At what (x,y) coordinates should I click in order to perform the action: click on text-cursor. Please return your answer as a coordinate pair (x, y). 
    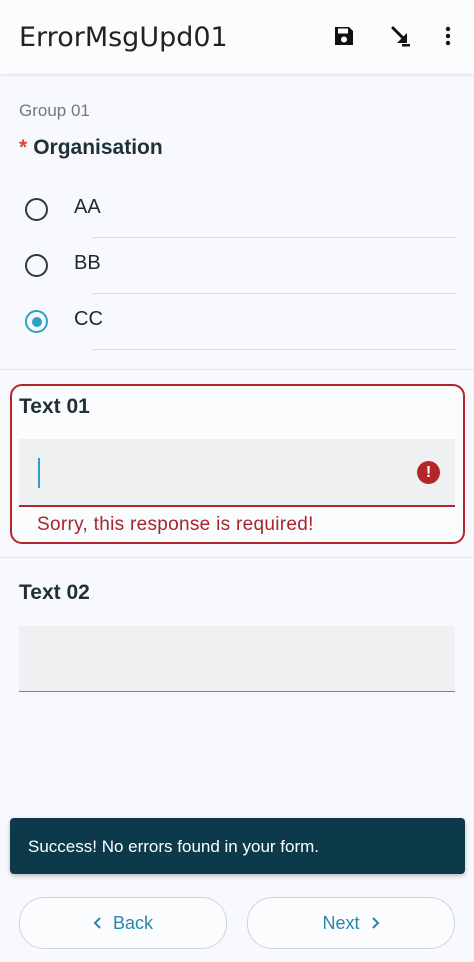
    Looking at the image, I should click on (39, 473).